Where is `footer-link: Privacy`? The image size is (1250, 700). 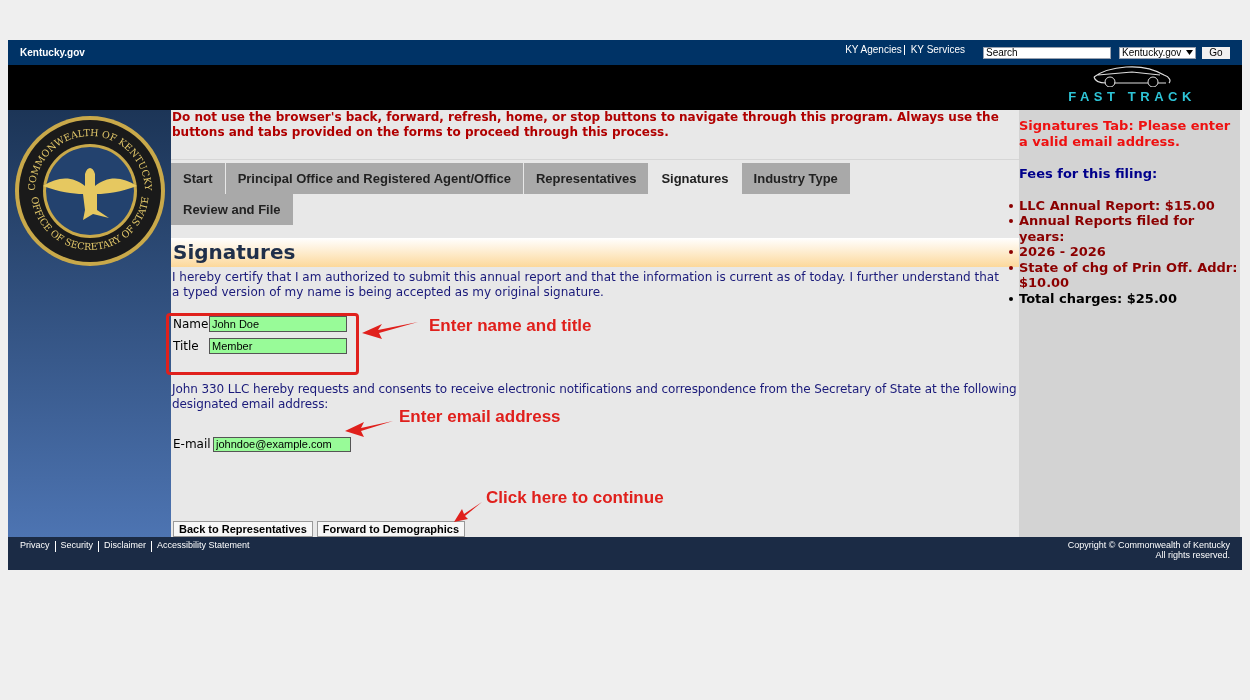 footer-link: Privacy is located at coordinates (35, 546).